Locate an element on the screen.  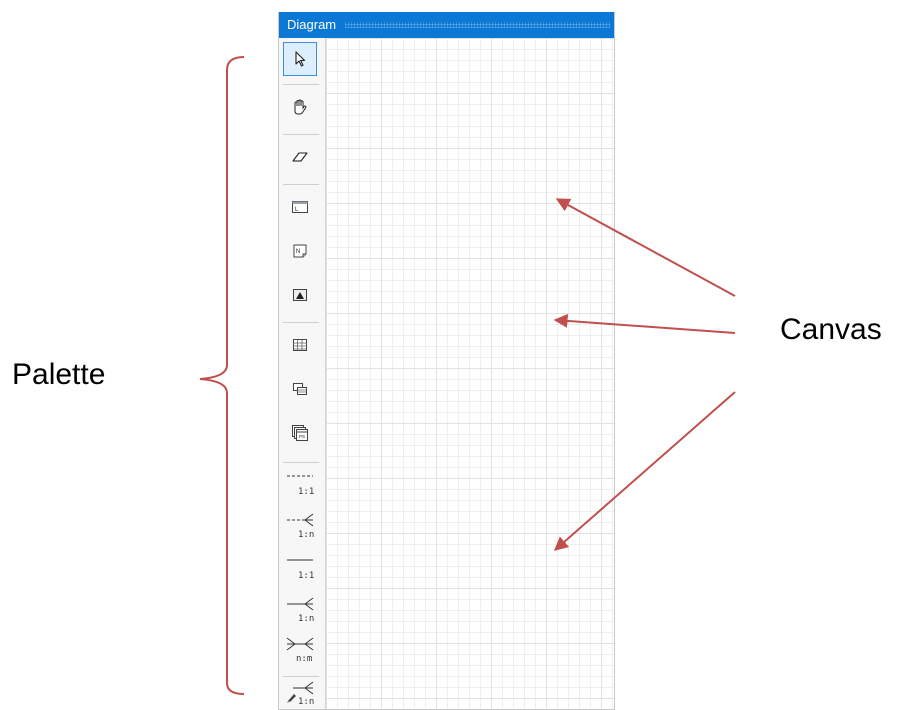
canvas-arrow-middle is located at coordinates (644, 323).